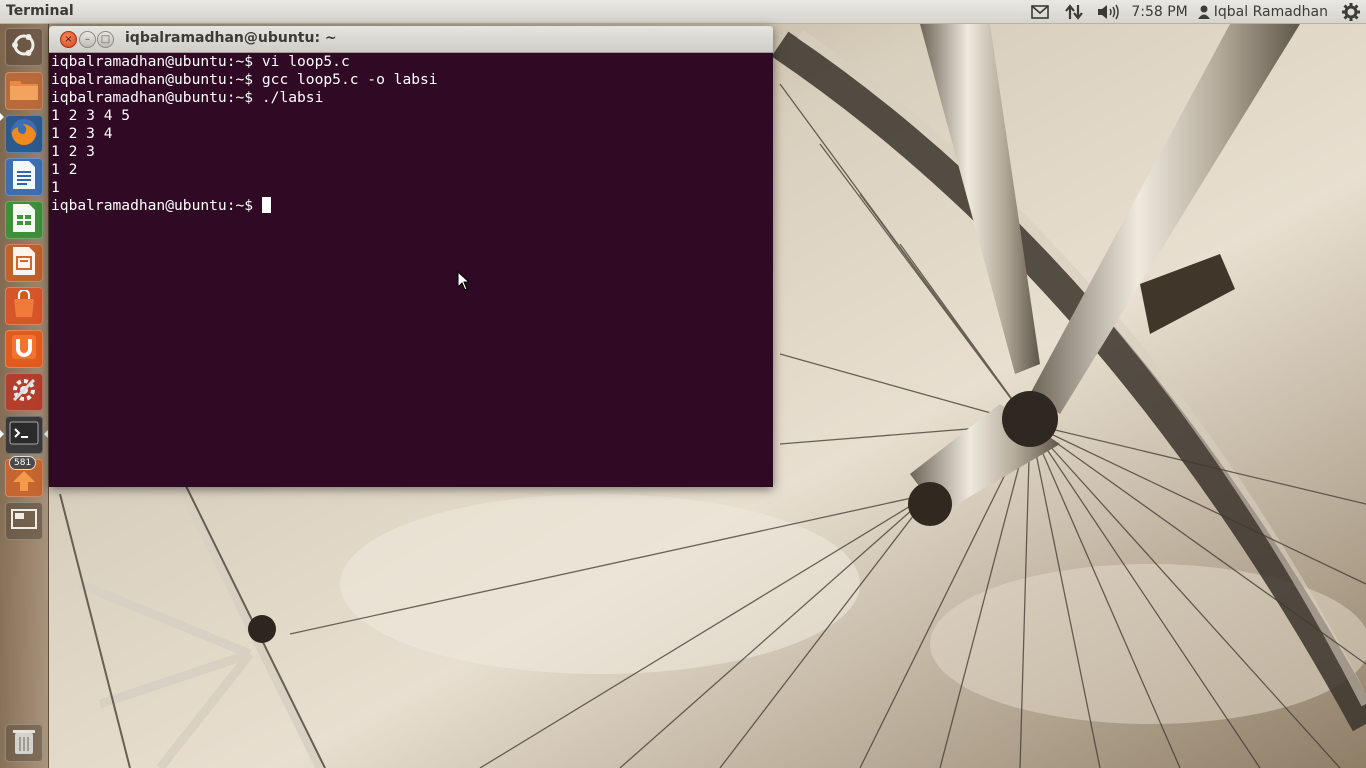 The width and height of the screenshot is (1366, 768). Describe the element at coordinates (1108, 12) in the screenshot. I see `volume-icon` at that location.